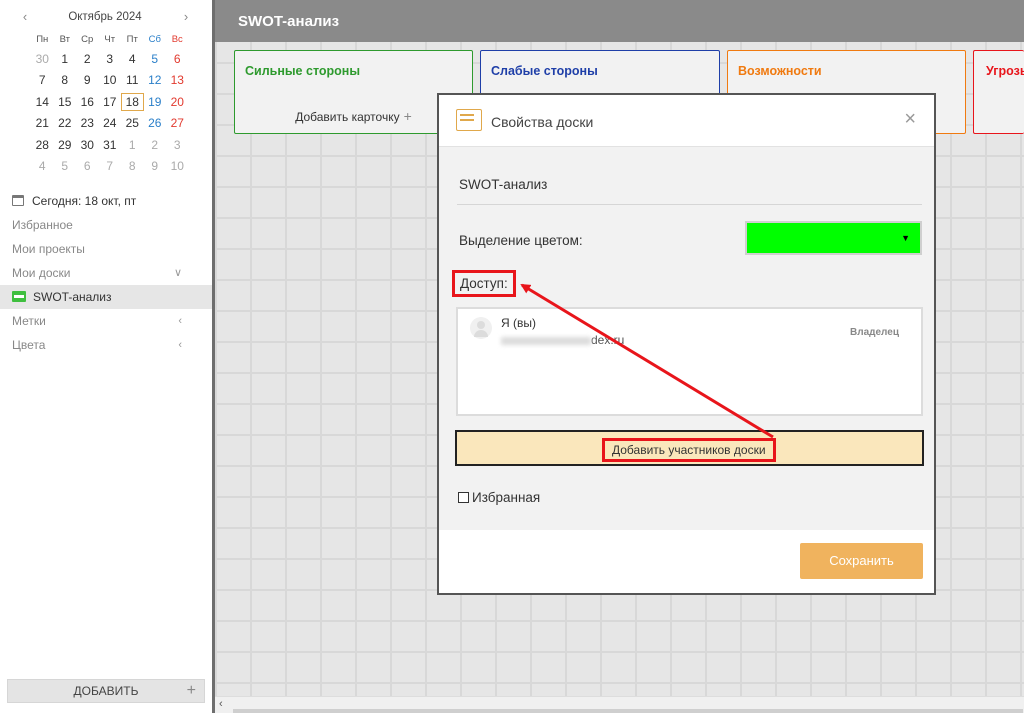 The height and width of the screenshot is (713, 1024). What do you see at coordinates (65, 102) in the screenshot?
I see `calendar-day: 15` at bounding box center [65, 102].